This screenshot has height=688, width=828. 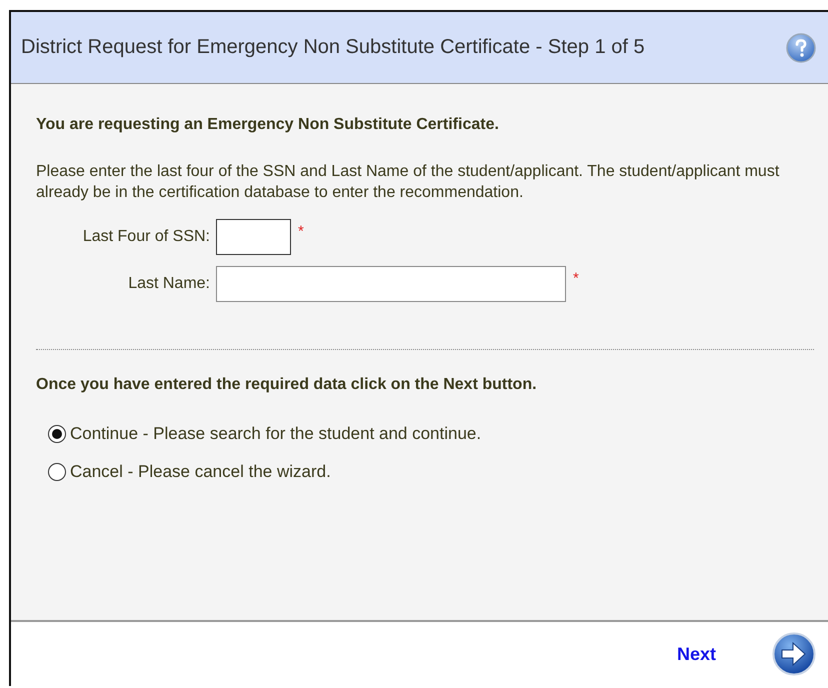 I want to click on prompt-text: Once you have entered the required data click on the Next button., so click(x=287, y=385).